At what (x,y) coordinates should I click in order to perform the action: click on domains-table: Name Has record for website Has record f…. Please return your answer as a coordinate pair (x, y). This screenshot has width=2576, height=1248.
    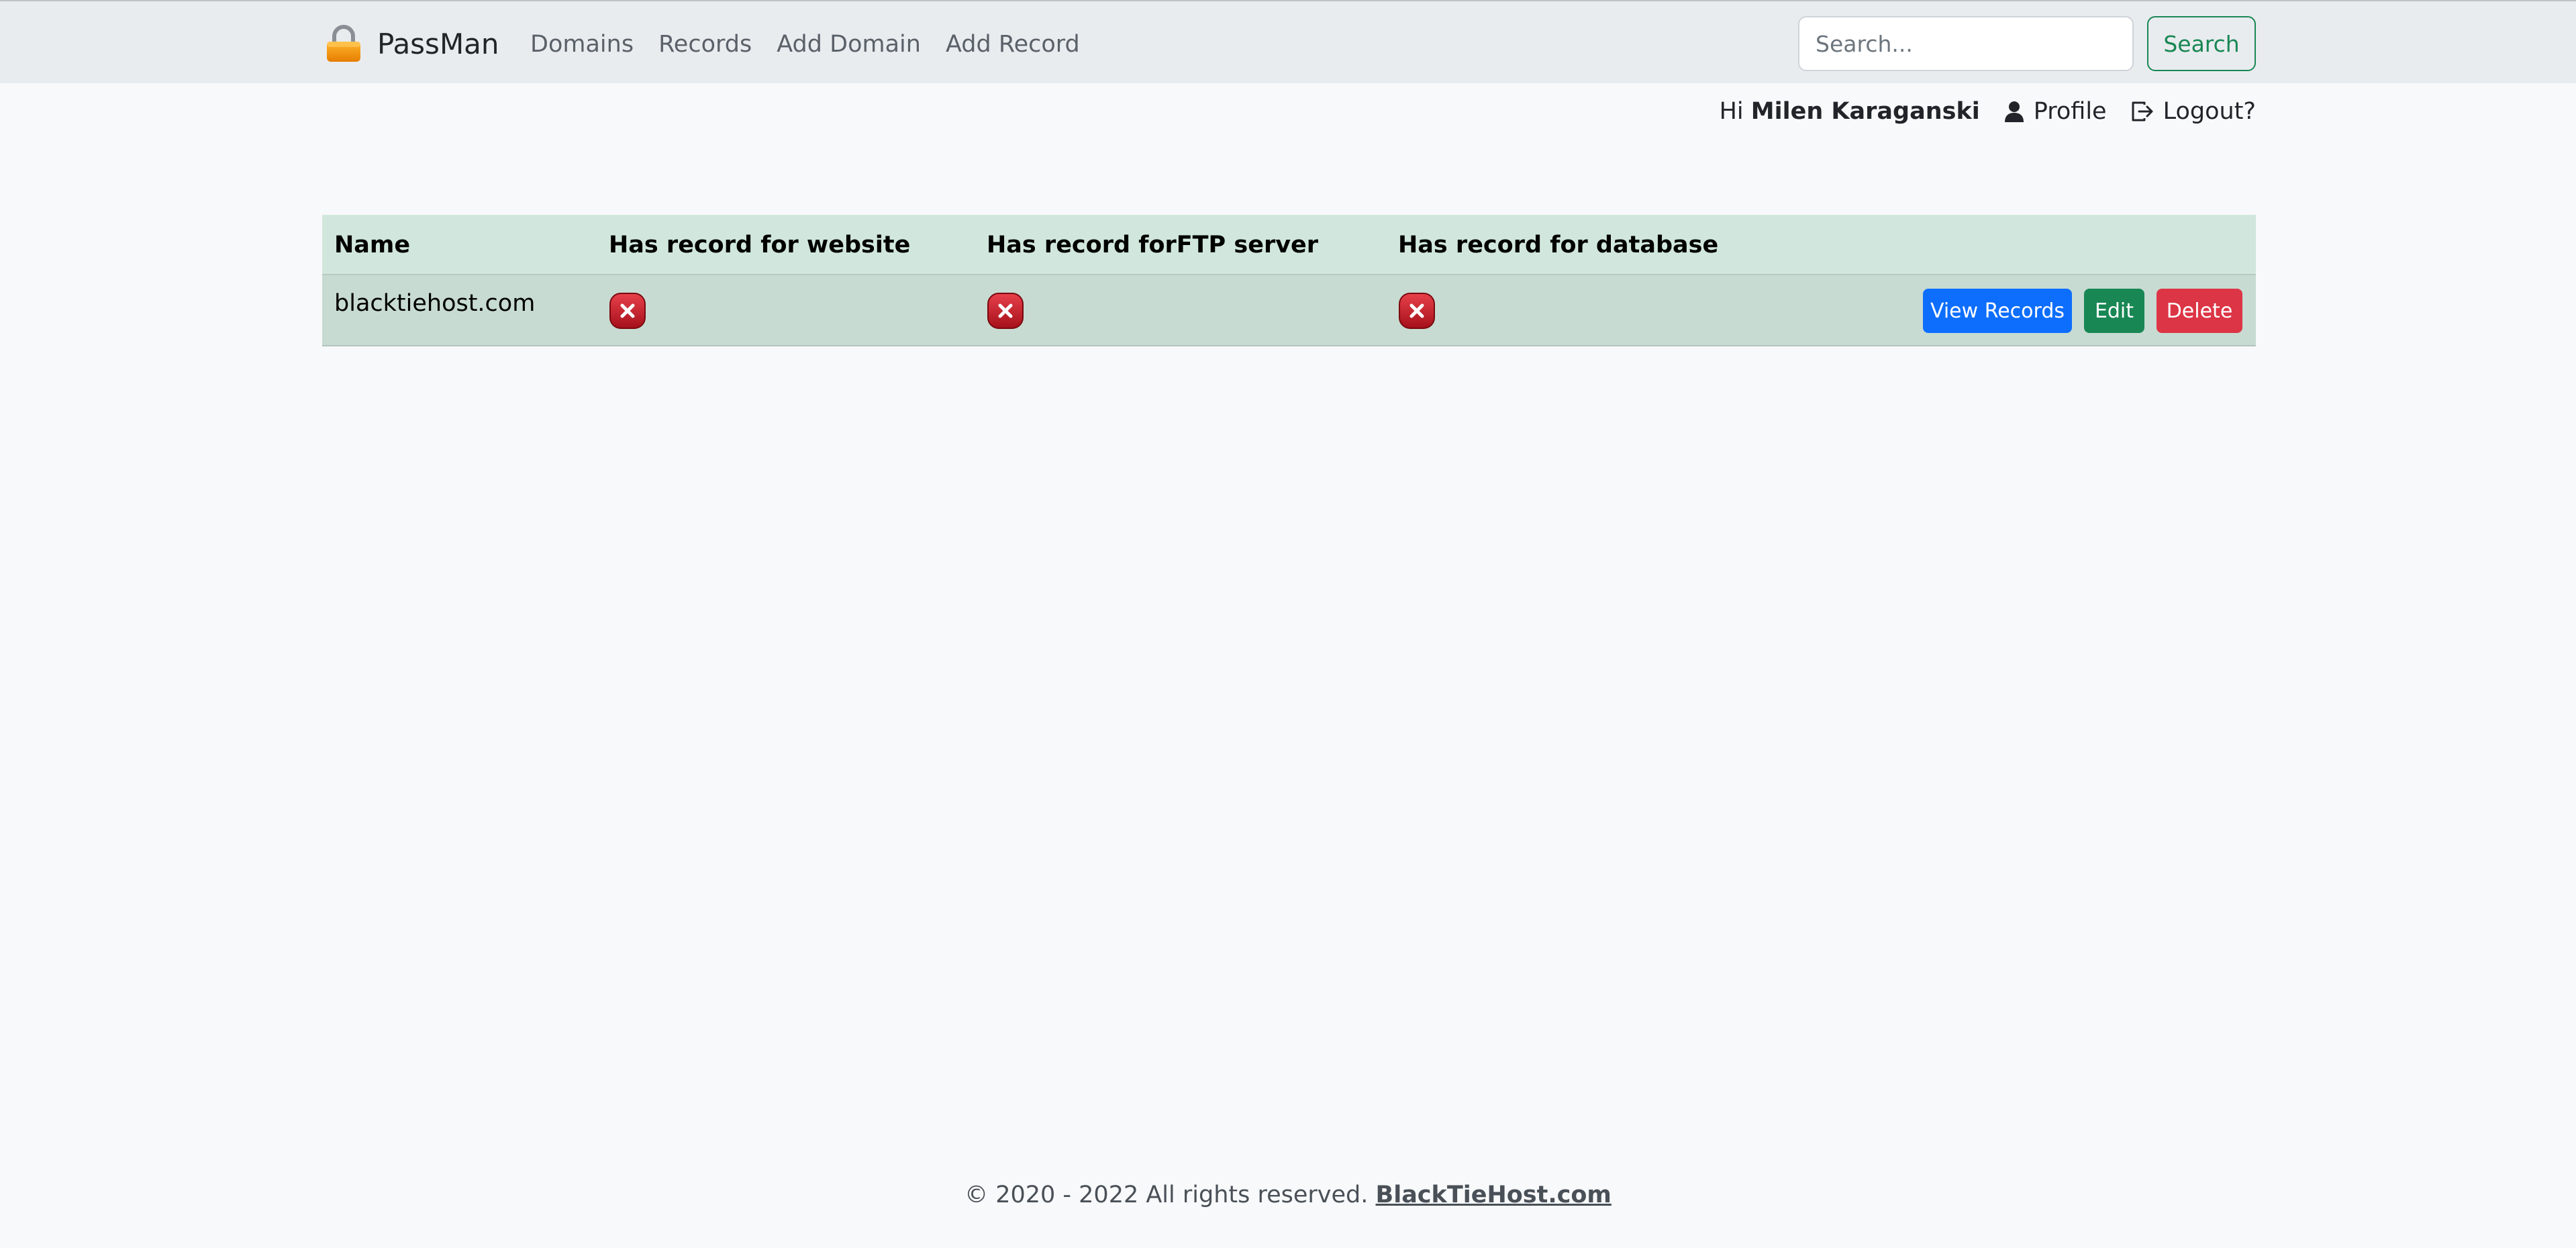
    Looking at the image, I should click on (1289, 280).